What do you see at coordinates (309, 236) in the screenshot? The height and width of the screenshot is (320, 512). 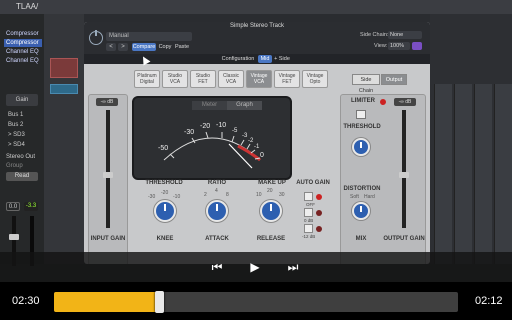 I see `auto-gain-12db-label: -12 dB` at bounding box center [309, 236].